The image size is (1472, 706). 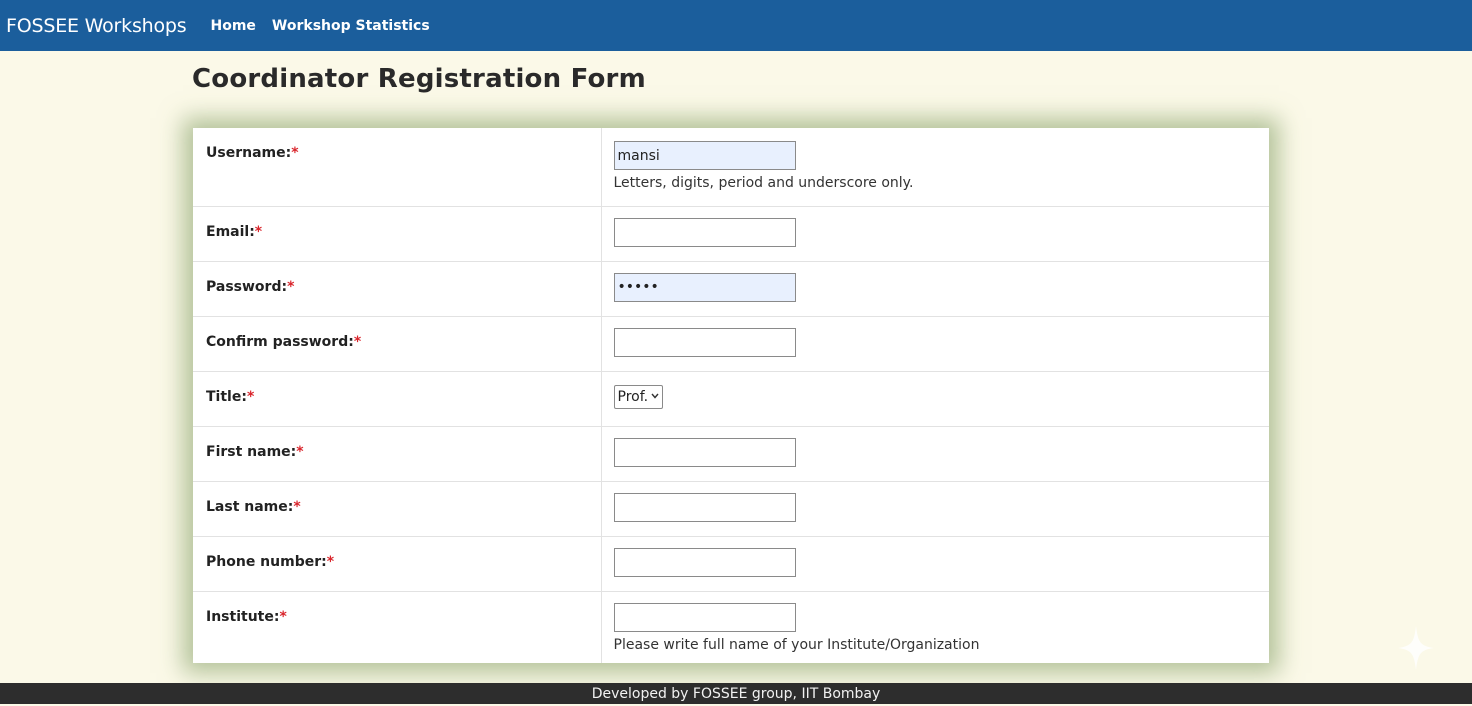 What do you see at coordinates (397, 399) in the screenshot?
I see `form-label-cell: Title:*` at bounding box center [397, 399].